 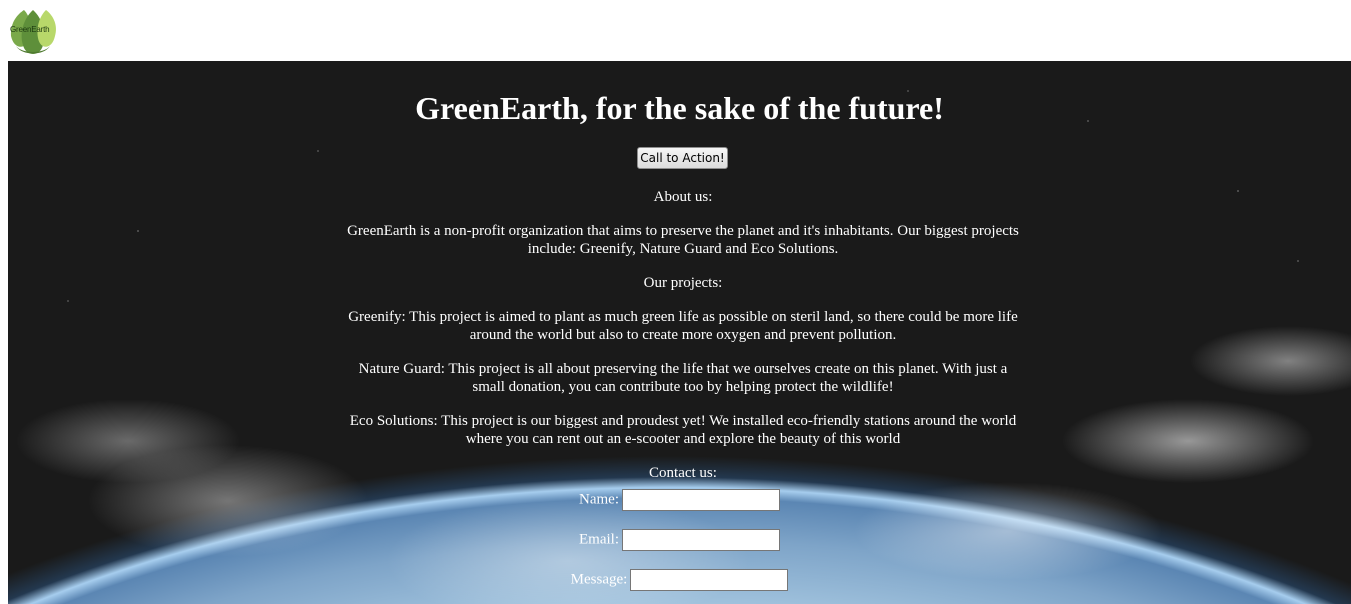 I want to click on greenearth-logo: GreenEarth, so click(x=33, y=33).